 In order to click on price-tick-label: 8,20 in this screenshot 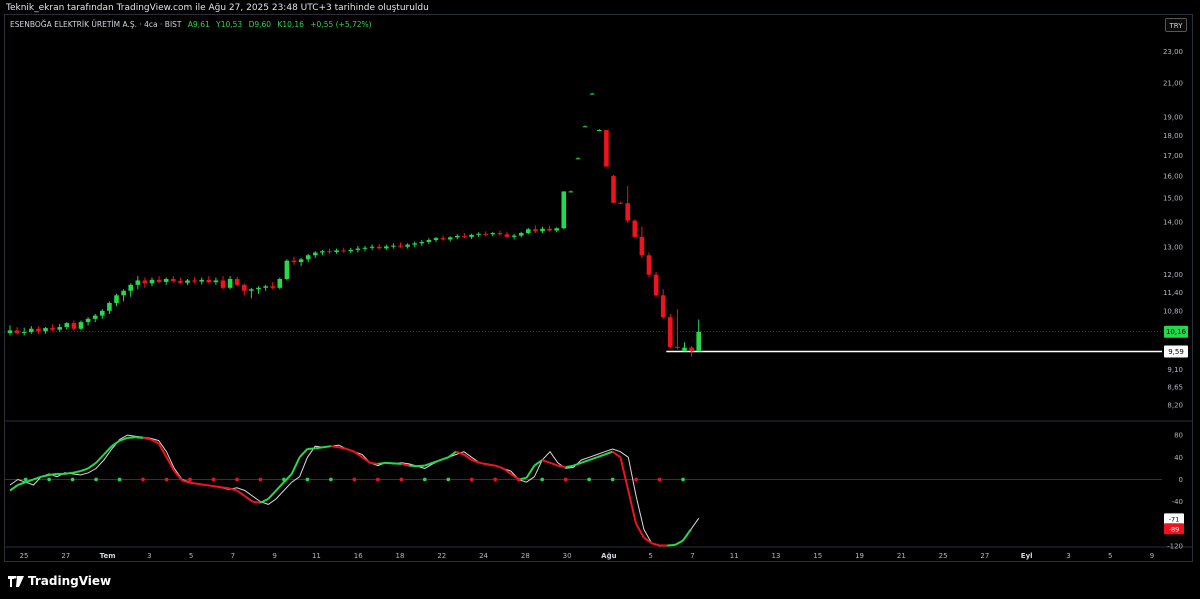, I will do `click(1175, 406)`.